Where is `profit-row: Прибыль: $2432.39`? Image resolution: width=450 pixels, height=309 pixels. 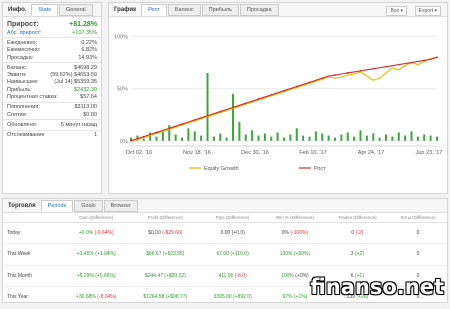
profit-row: Прибыль: $2432.39 is located at coordinates (52, 89).